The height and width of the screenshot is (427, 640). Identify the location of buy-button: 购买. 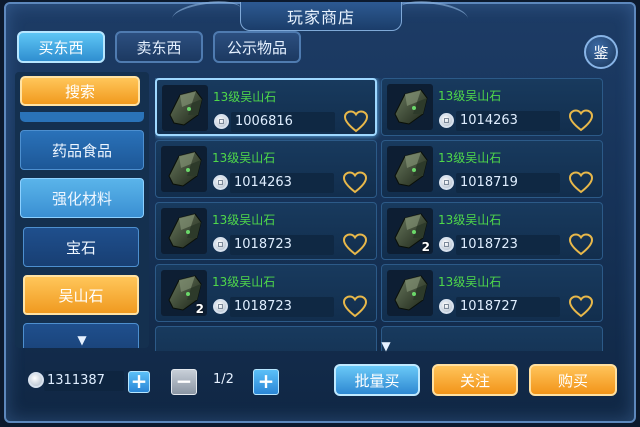
(573, 380).